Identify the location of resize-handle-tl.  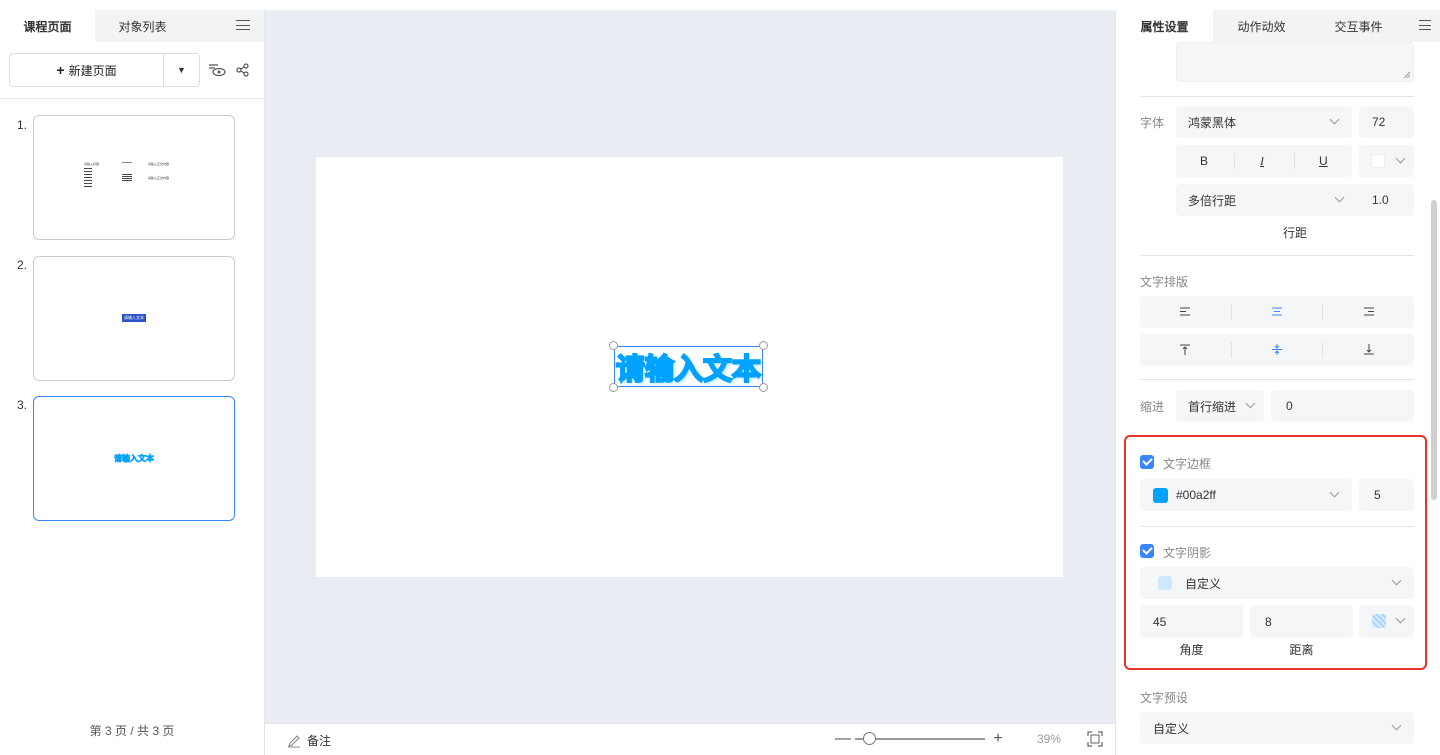
(613, 345).